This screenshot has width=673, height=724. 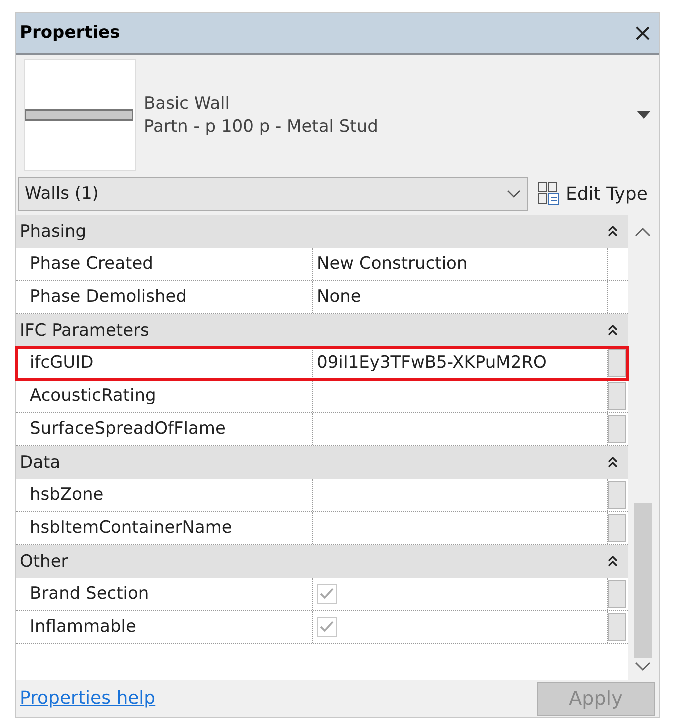 What do you see at coordinates (128, 429) in the screenshot?
I see `property-name: SurfaceSpreadOfFlame` at bounding box center [128, 429].